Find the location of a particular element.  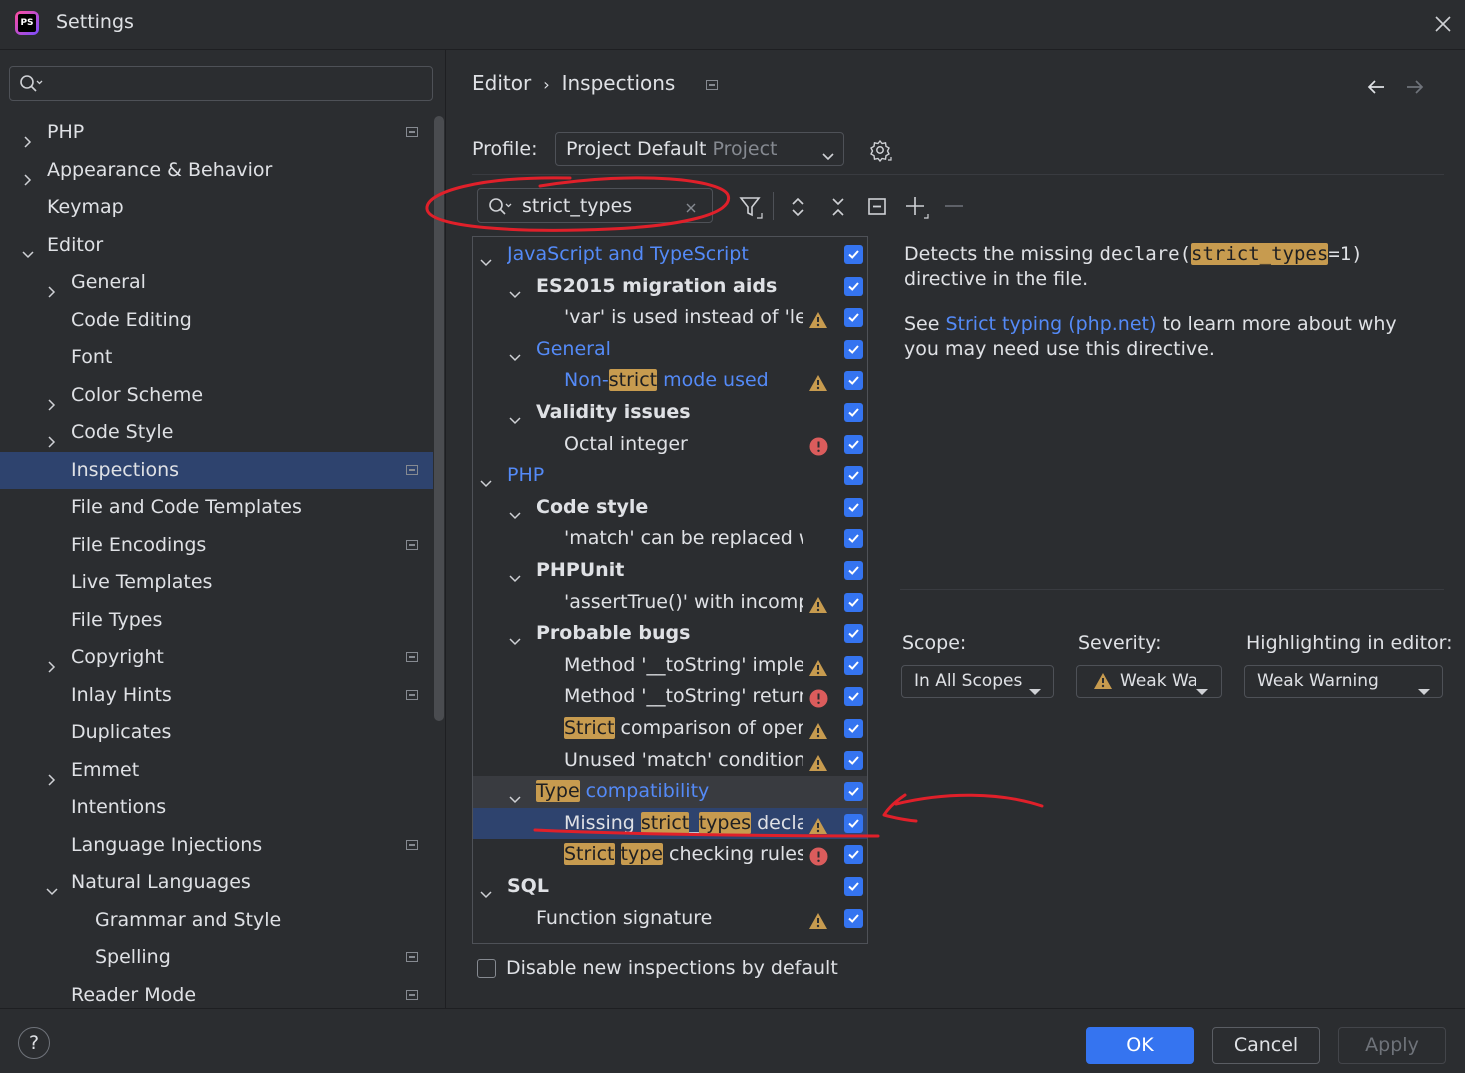

settings-search-field is located at coordinates (221, 83).